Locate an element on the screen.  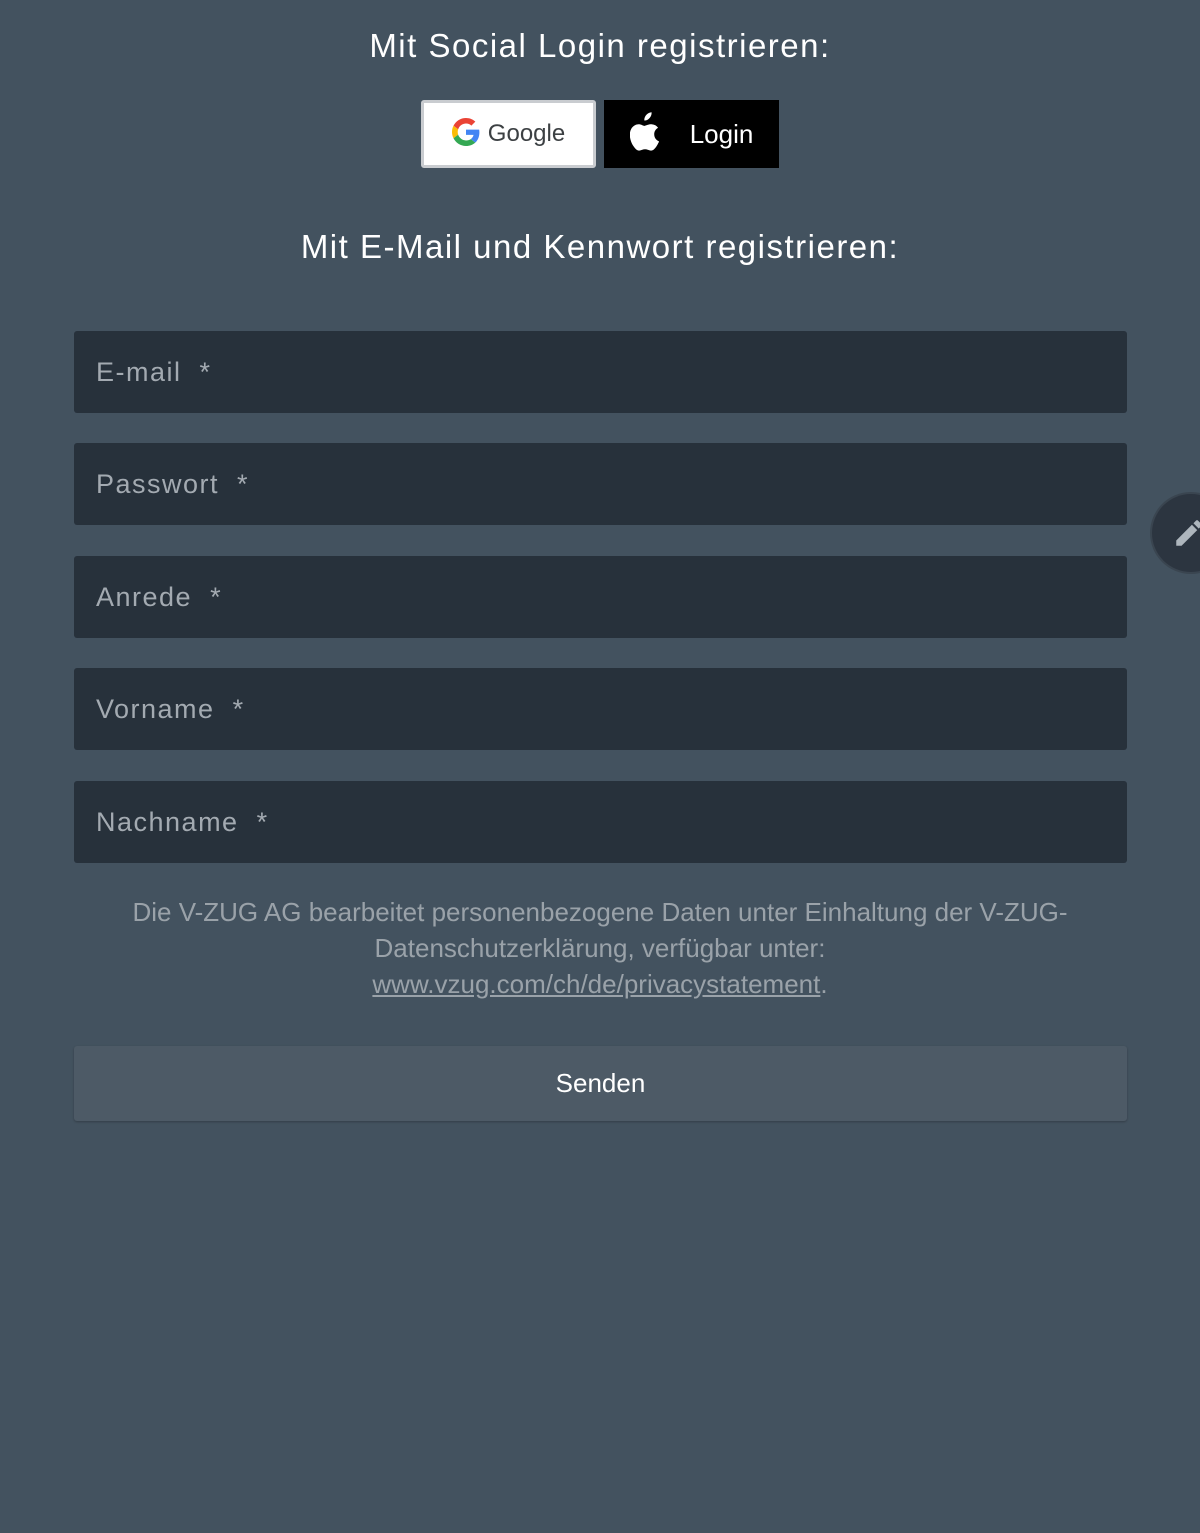
social-login-buttons: Google Login is located at coordinates (600, 134).